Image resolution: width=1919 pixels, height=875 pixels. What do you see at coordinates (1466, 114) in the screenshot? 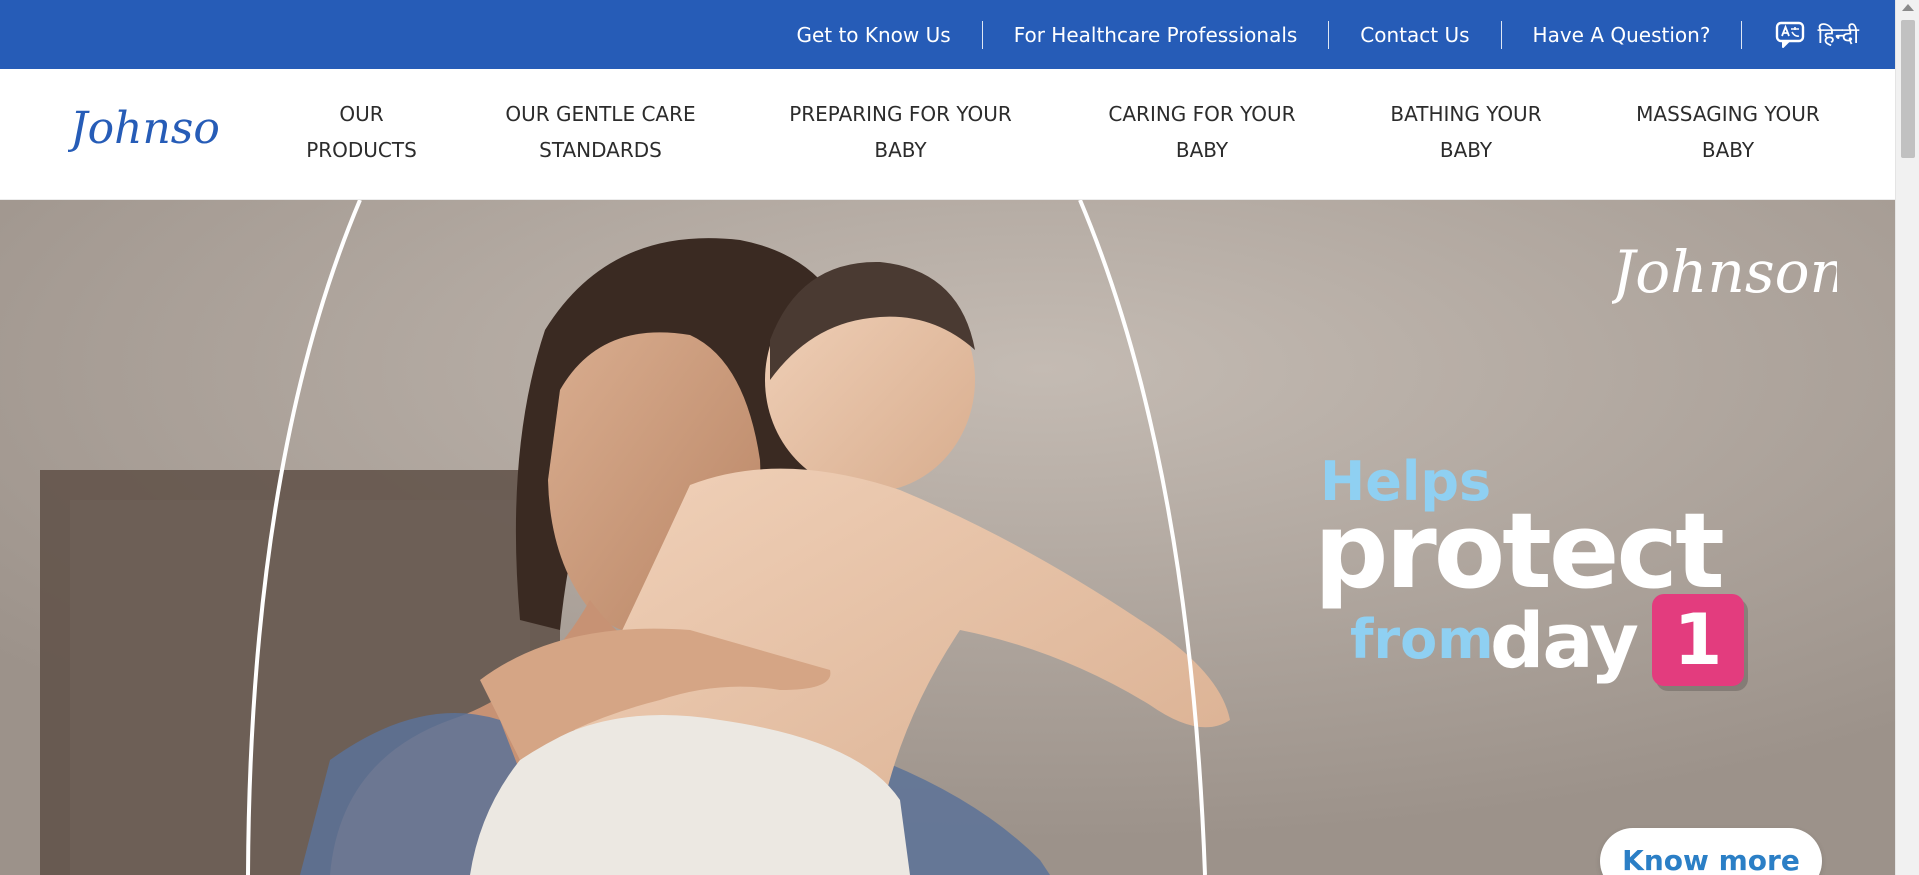
I see `nav-label-line: BATHING YOUR` at bounding box center [1466, 114].